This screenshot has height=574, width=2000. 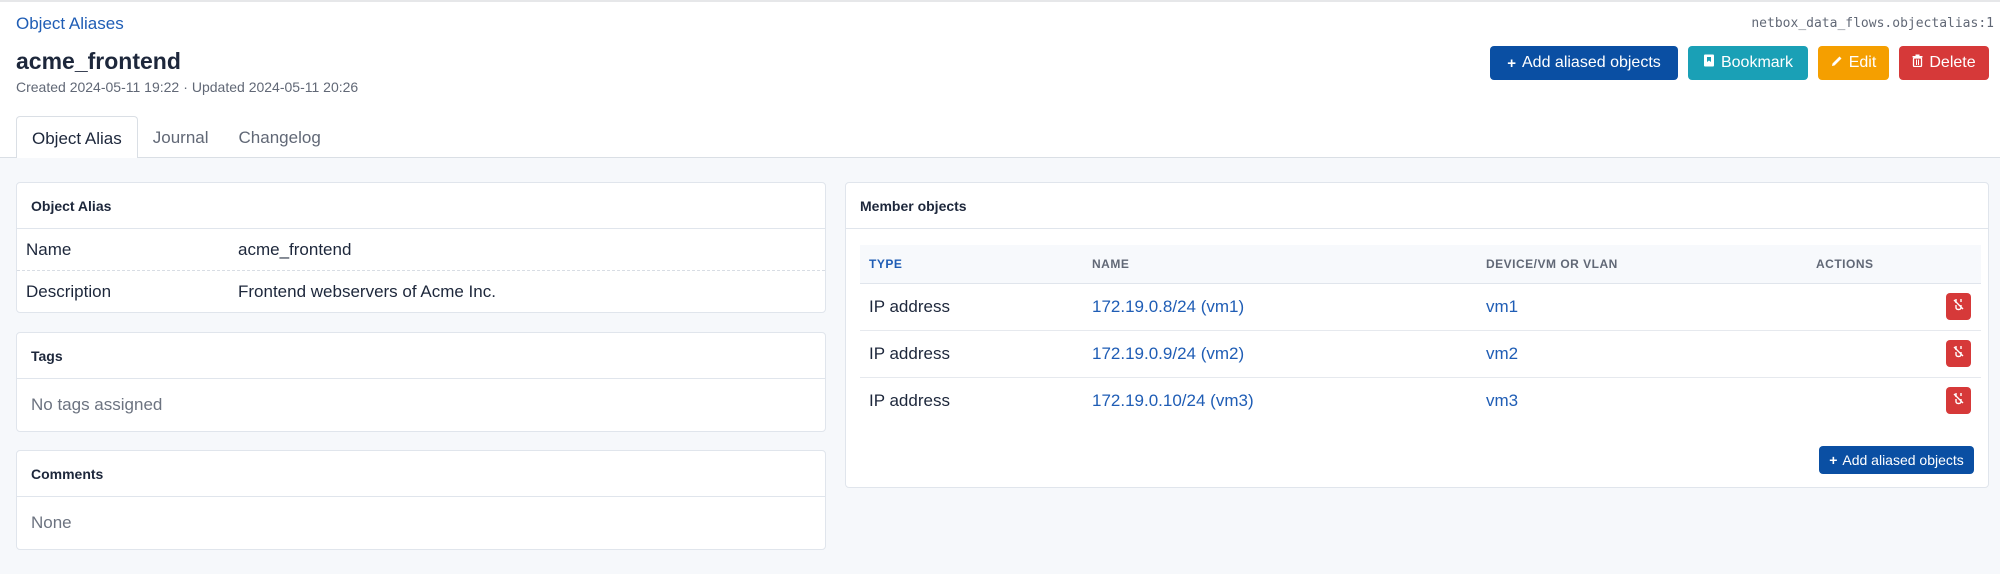 What do you see at coordinates (69, 291) in the screenshot?
I see `attribute-label: Description` at bounding box center [69, 291].